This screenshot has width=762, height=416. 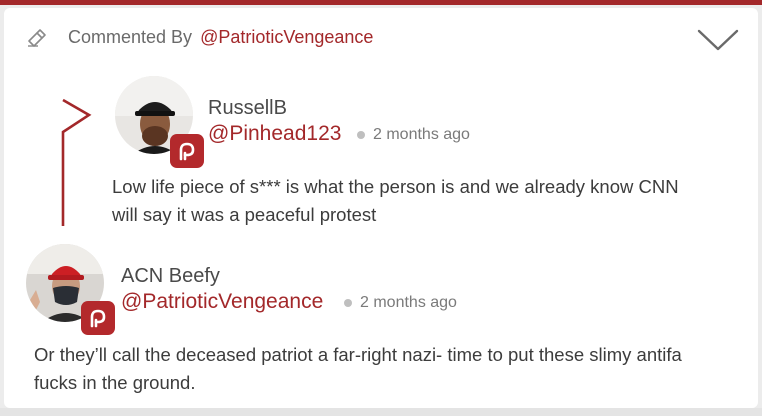 I want to click on display-name: ACN Beefy, so click(x=170, y=276).